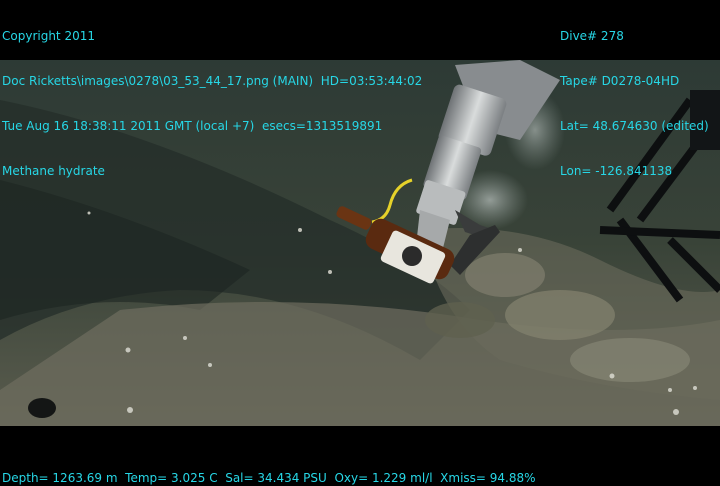 This screenshot has height=486, width=720. I want to click on latitude-text: Lat= 48.674630 (edited), so click(634, 126).